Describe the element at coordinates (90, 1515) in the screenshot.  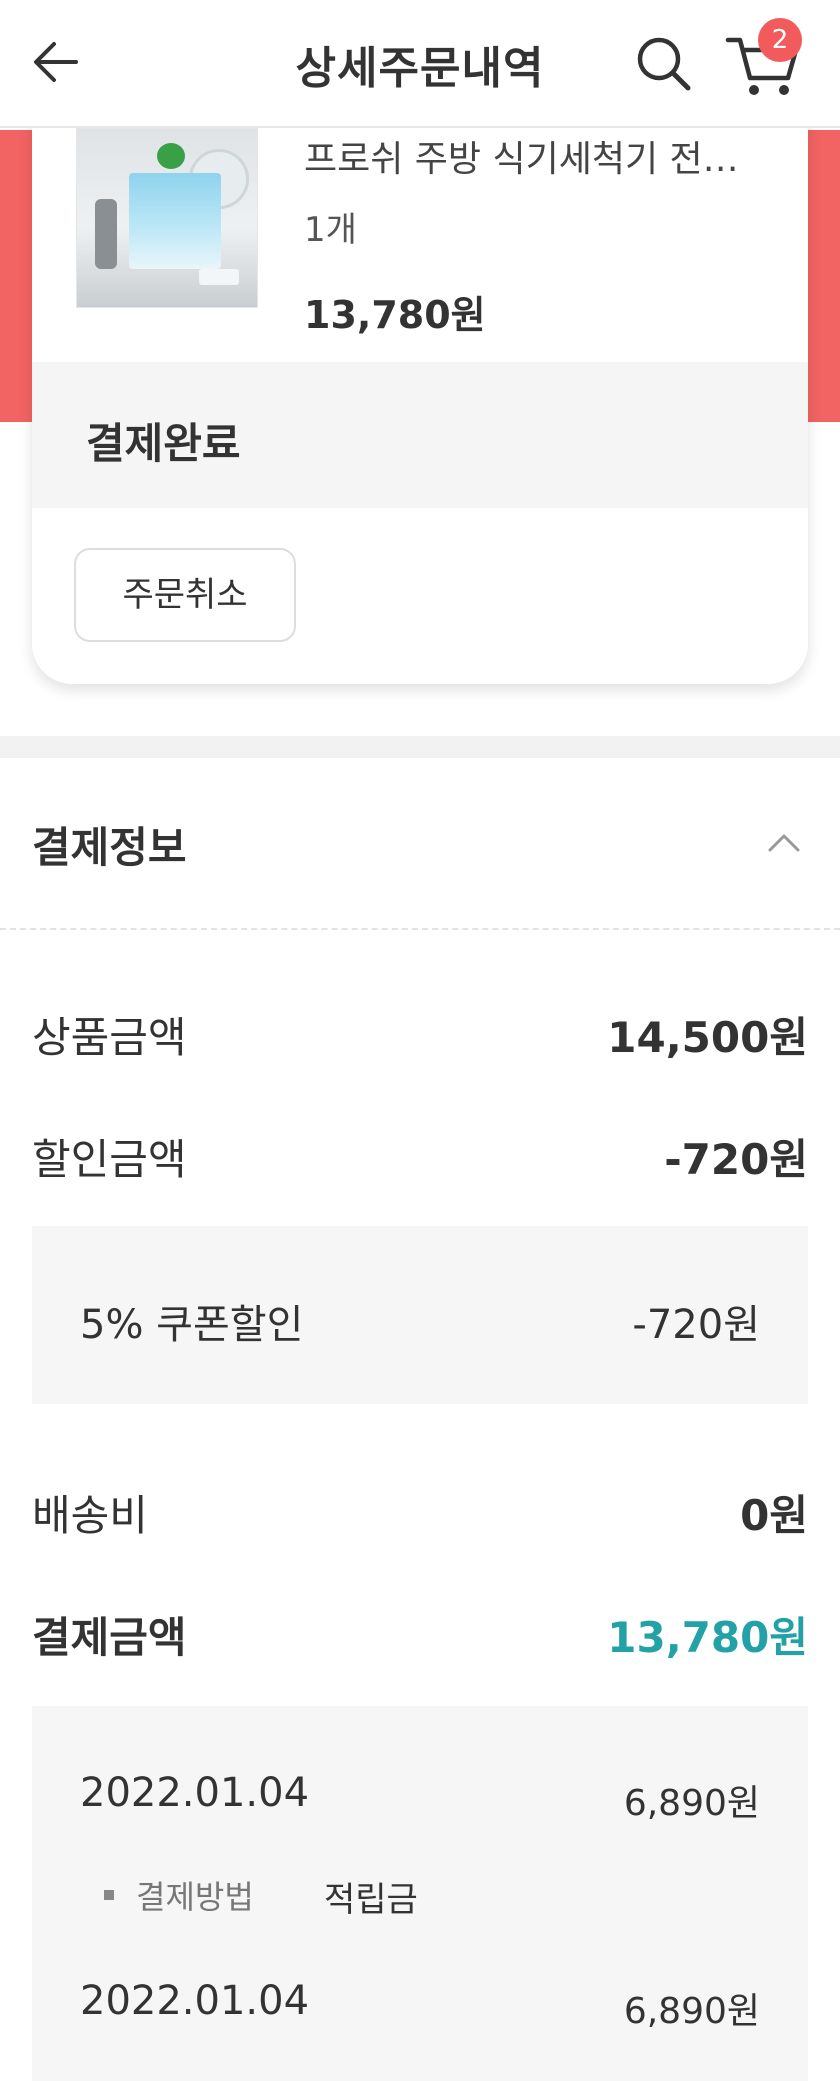
I see `shipping-fee-label: 배송비` at that location.